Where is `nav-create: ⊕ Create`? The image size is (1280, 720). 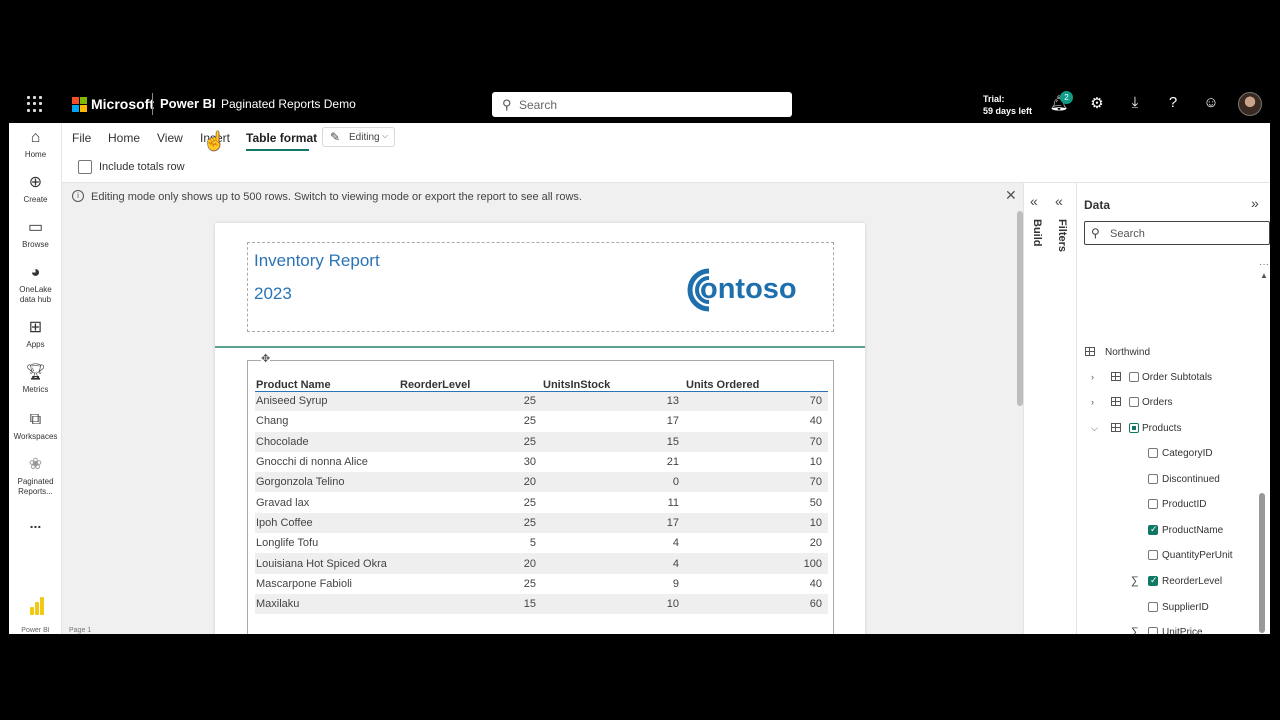
nav-create: ⊕ Create is located at coordinates (35, 189).